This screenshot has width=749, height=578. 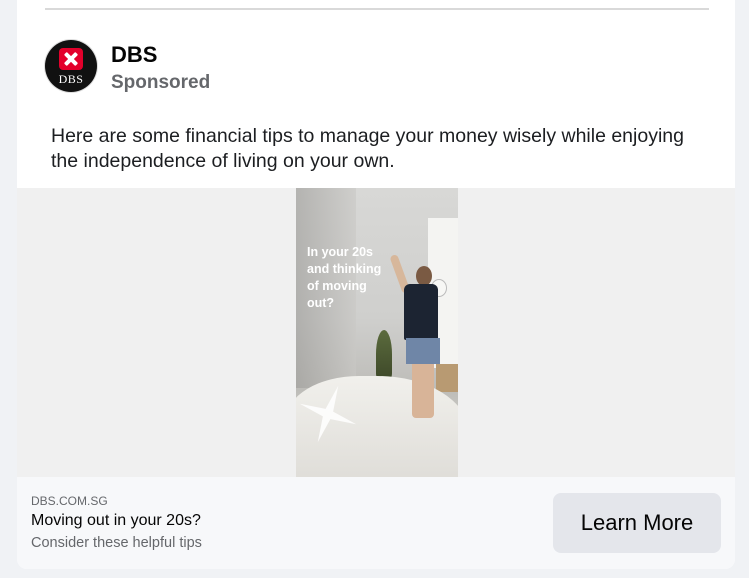 What do you see at coordinates (637, 523) in the screenshot?
I see `learn-more-button: Learn More` at bounding box center [637, 523].